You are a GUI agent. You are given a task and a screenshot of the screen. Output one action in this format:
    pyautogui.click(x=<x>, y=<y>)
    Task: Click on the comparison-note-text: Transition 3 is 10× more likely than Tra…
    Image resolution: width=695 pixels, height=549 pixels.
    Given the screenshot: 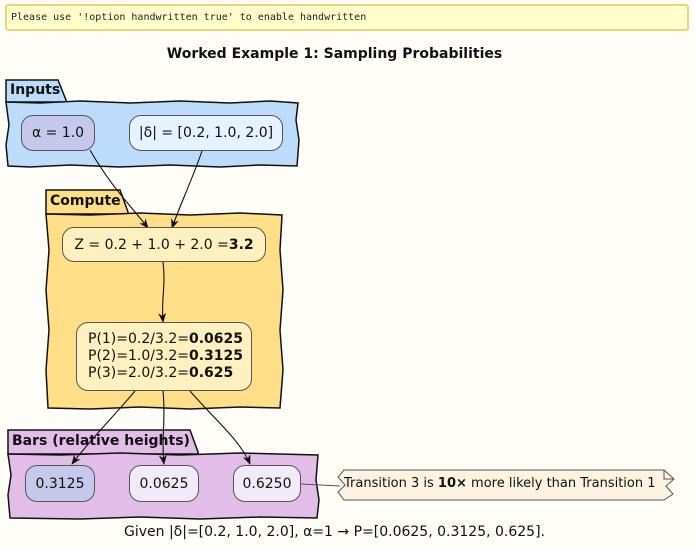 What is the action you would take?
    pyautogui.click(x=500, y=483)
    